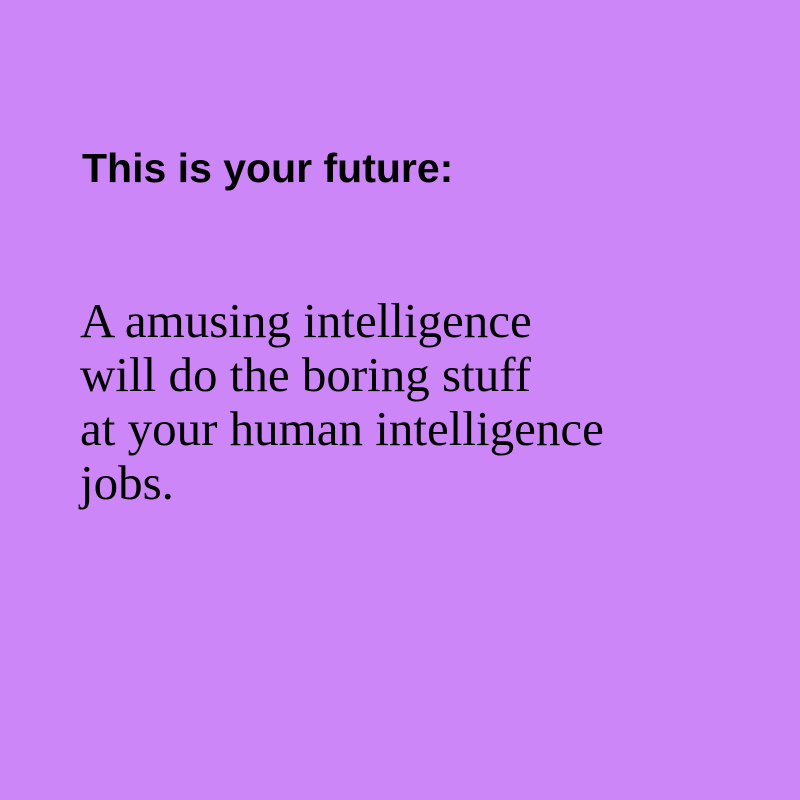 The width and height of the screenshot is (800, 800). Describe the element at coordinates (305, 374) in the screenshot. I see `body-line-2: will do the boring stuff` at that location.